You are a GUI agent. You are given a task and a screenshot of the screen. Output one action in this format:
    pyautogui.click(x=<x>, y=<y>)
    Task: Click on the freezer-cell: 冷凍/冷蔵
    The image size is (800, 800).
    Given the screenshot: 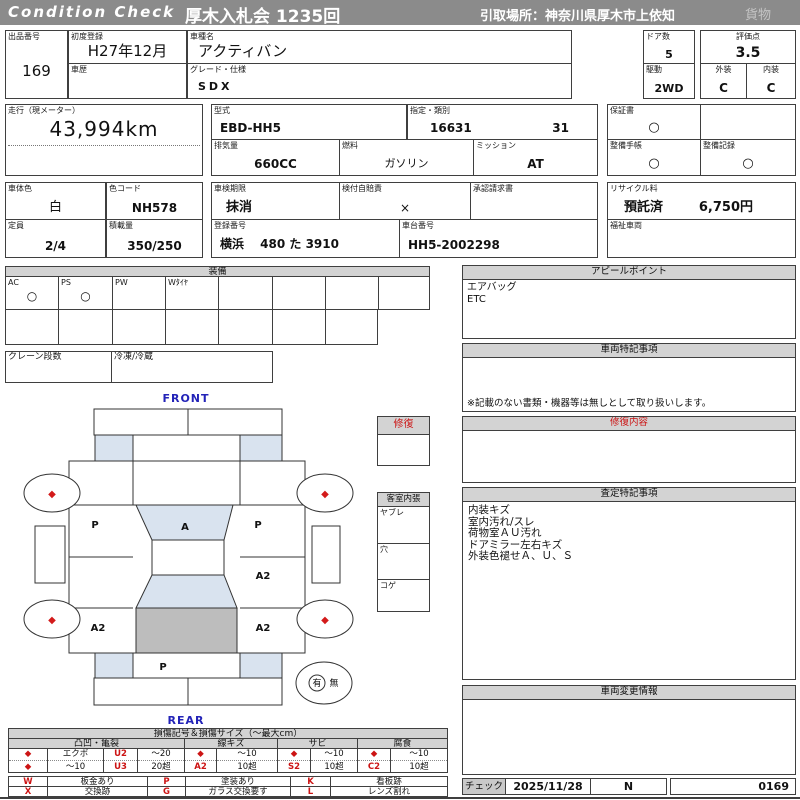 What is the action you would take?
    pyautogui.click(x=192, y=367)
    